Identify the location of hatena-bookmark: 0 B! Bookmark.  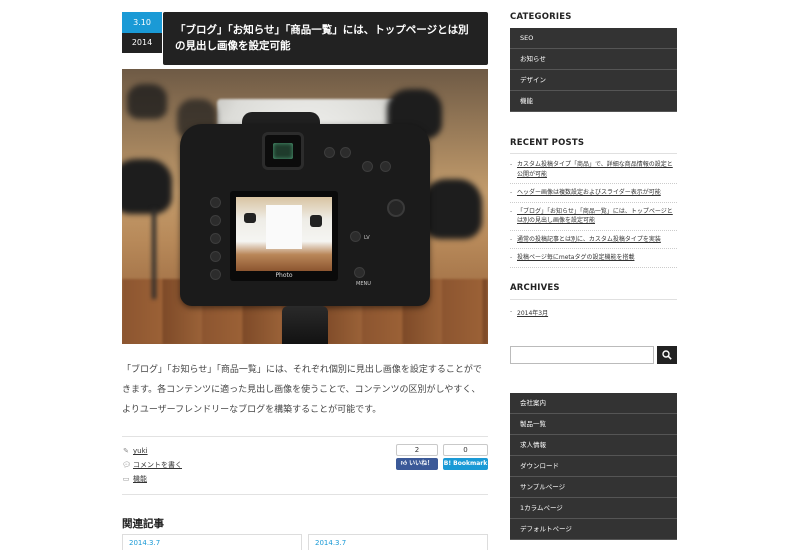
(465, 457).